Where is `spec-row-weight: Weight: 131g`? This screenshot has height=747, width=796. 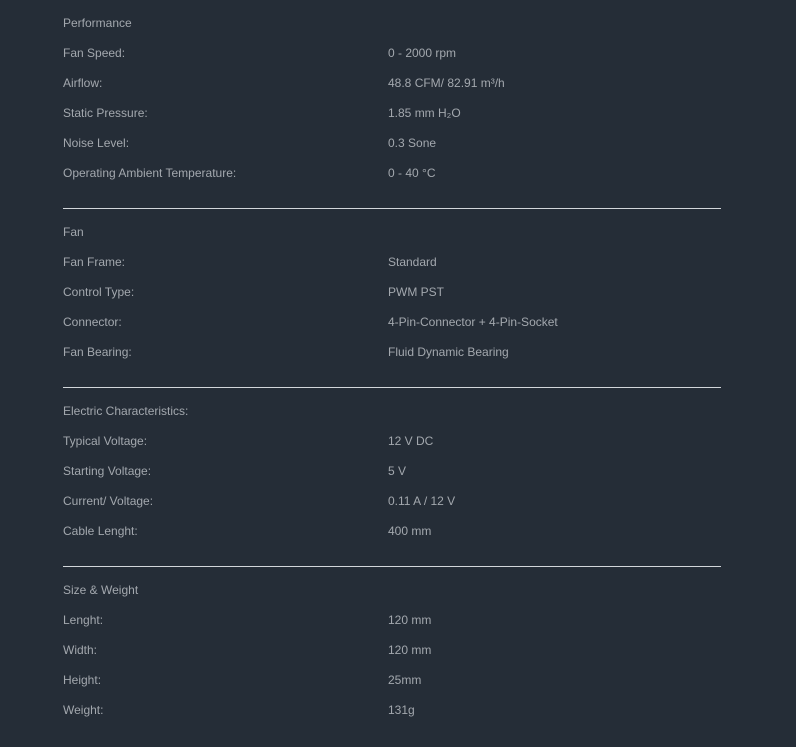 spec-row-weight: Weight: 131g is located at coordinates (392, 710).